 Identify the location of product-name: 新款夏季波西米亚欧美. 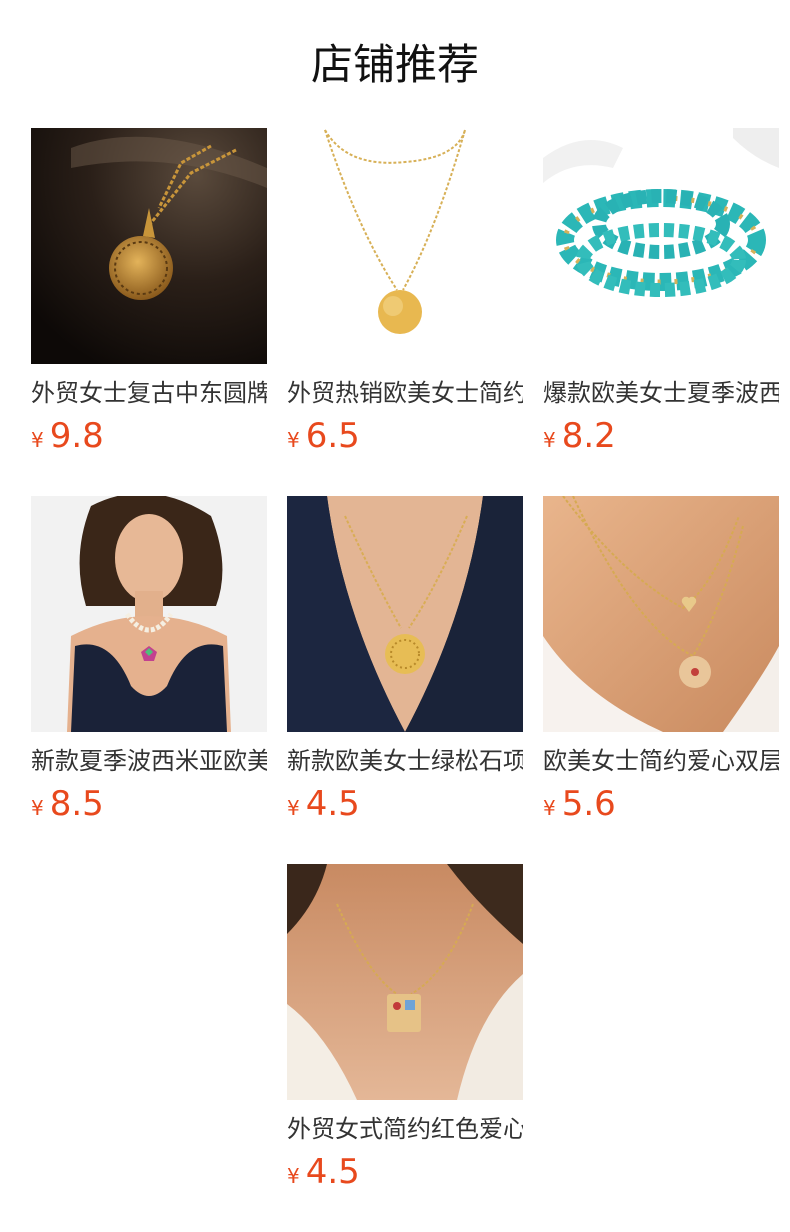
(149, 761).